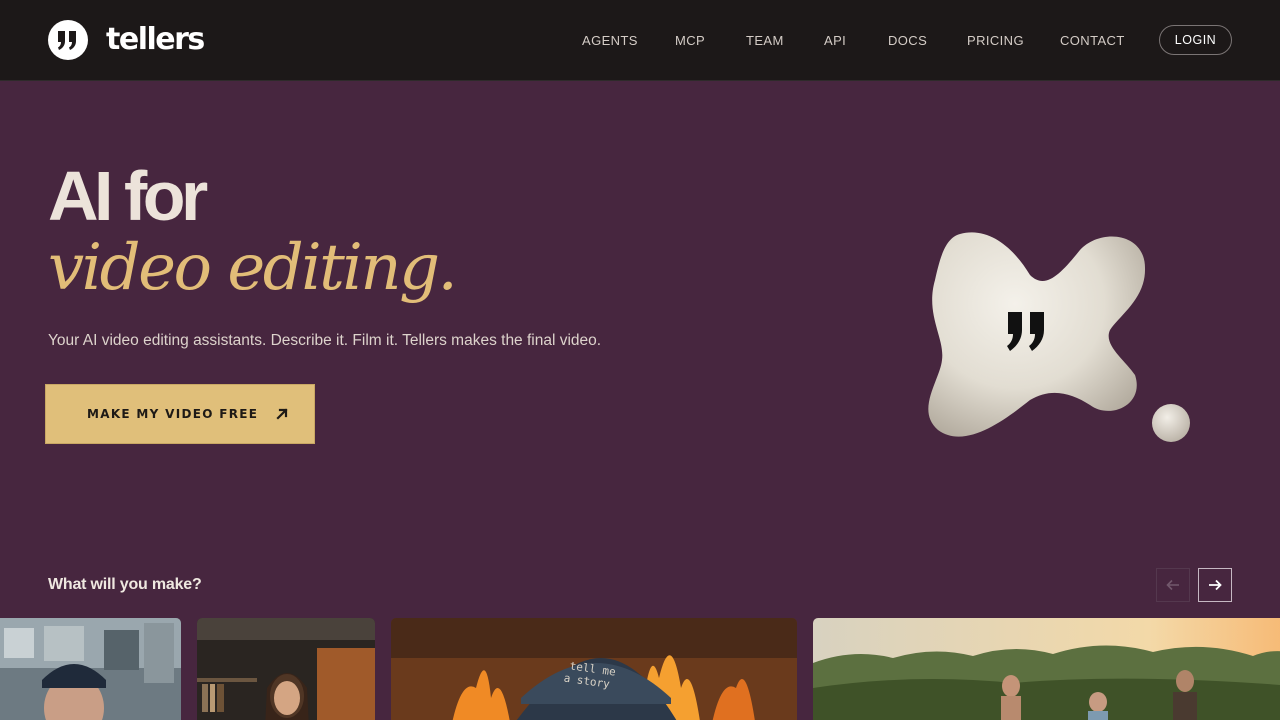  I want to click on video-card-office-man, so click(90, 669).